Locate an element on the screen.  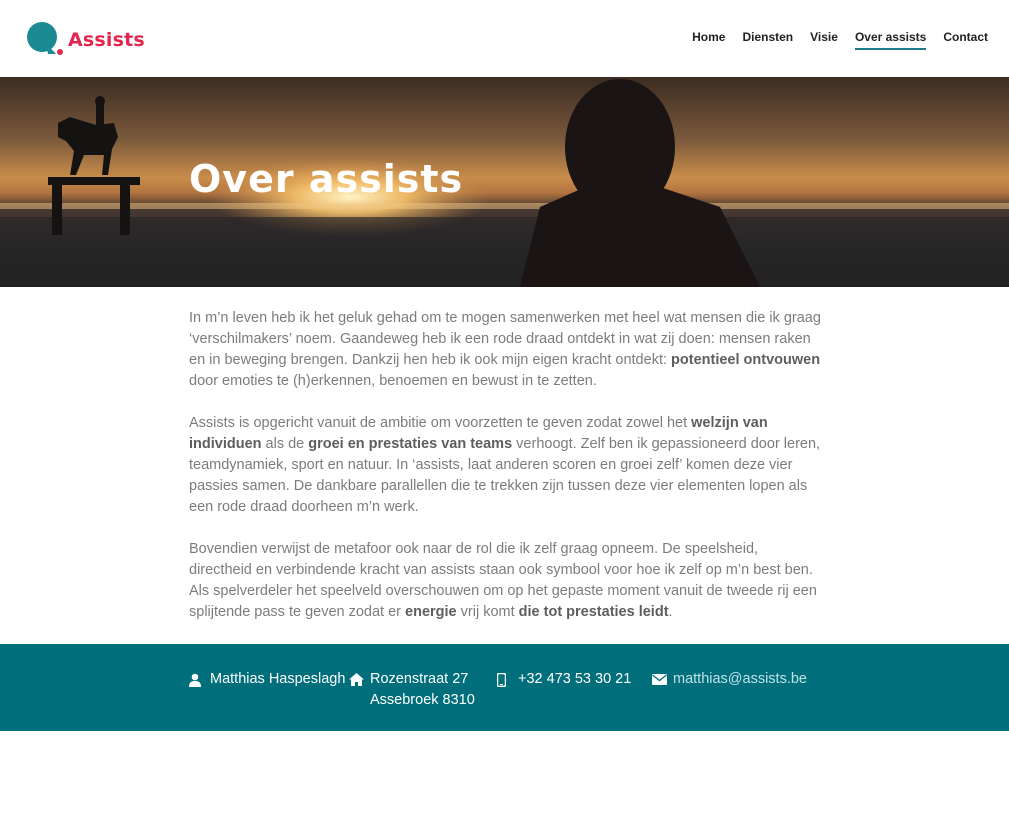
page-title: Over assists is located at coordinates (326, 179).